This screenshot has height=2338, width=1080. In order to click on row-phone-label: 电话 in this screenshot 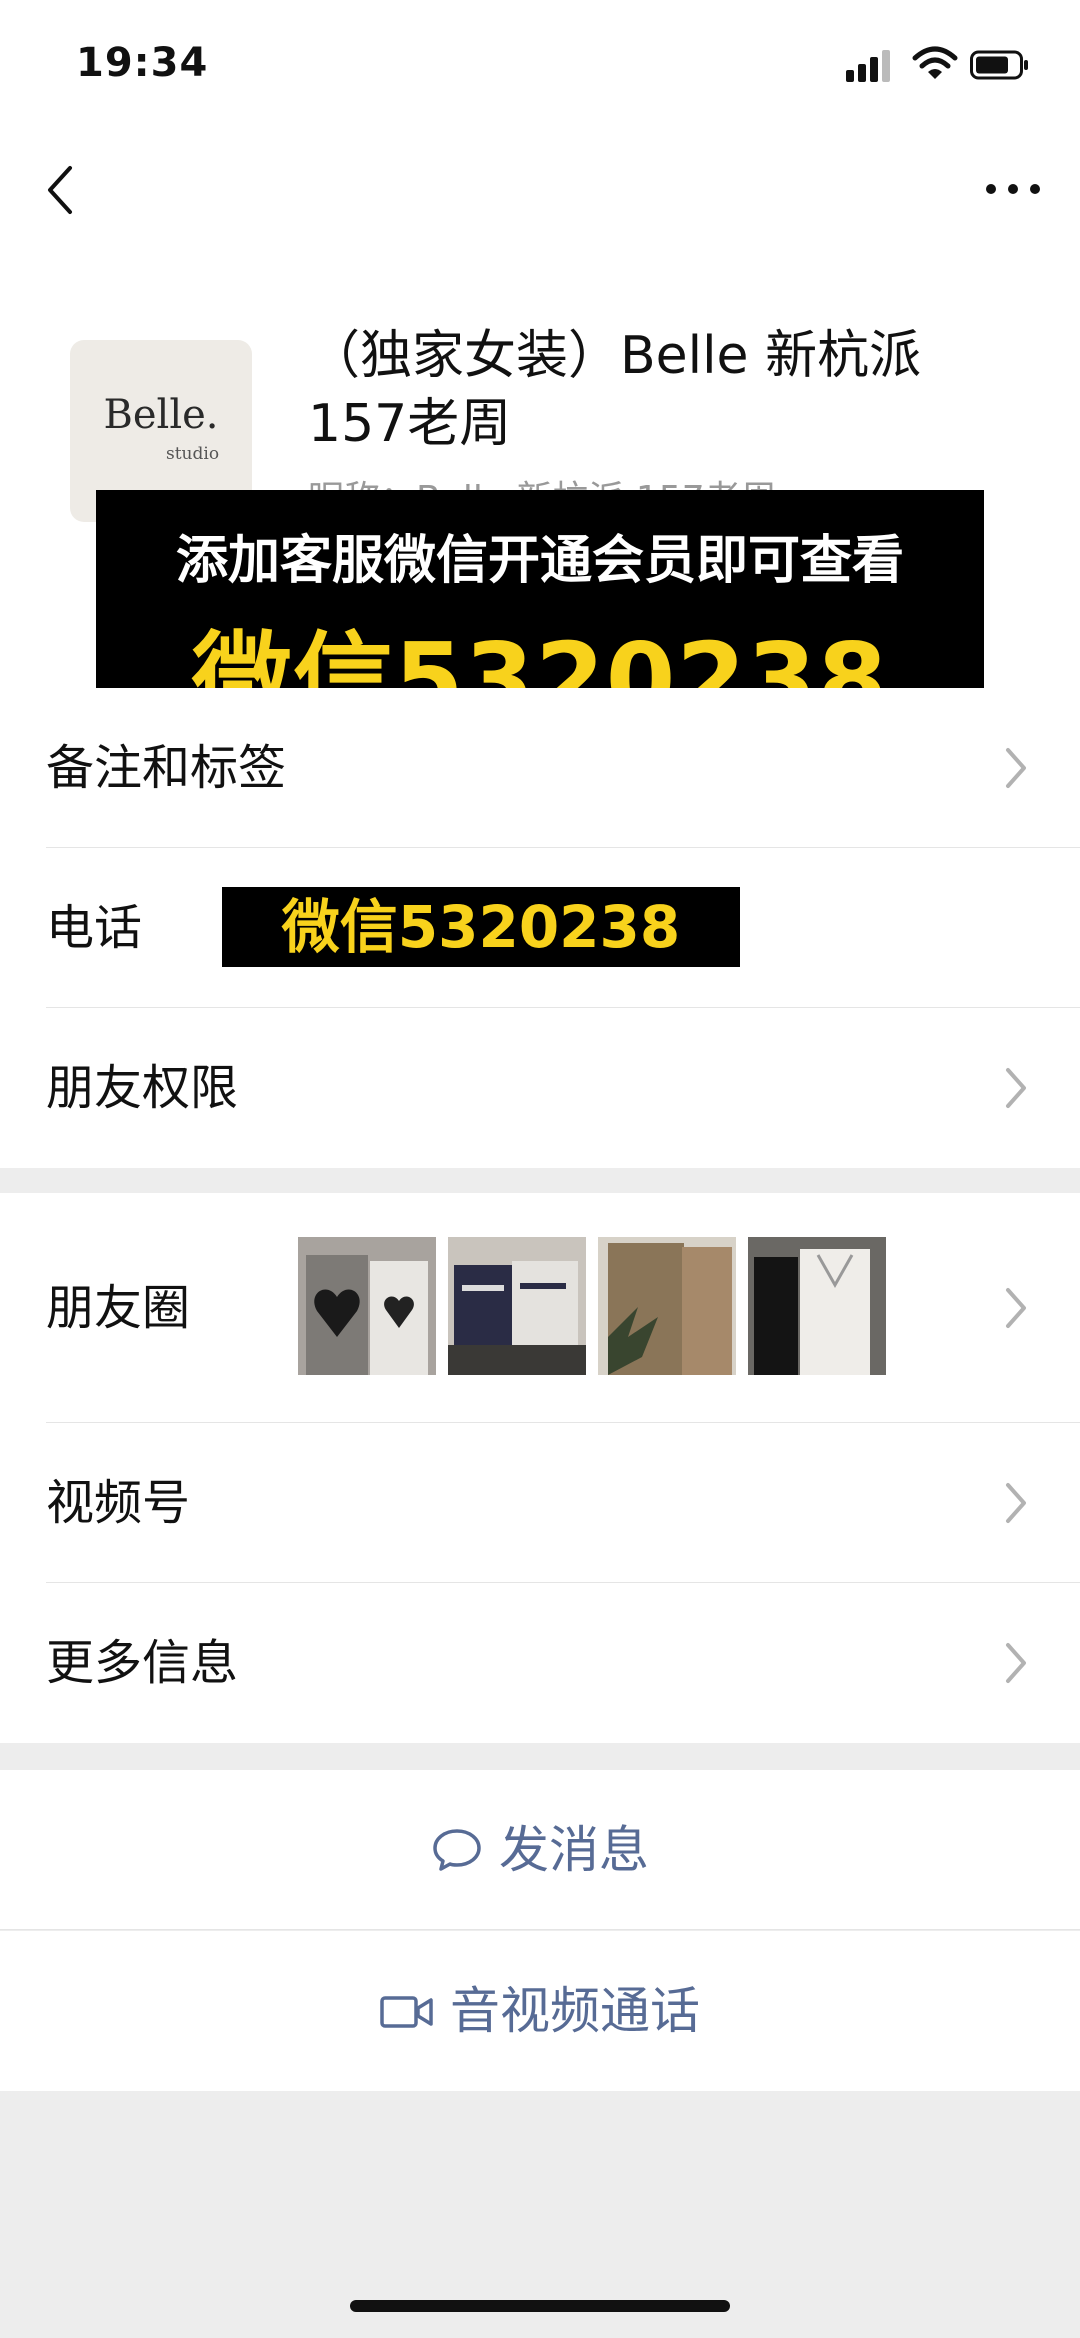, I will do `click(94, 928)`.